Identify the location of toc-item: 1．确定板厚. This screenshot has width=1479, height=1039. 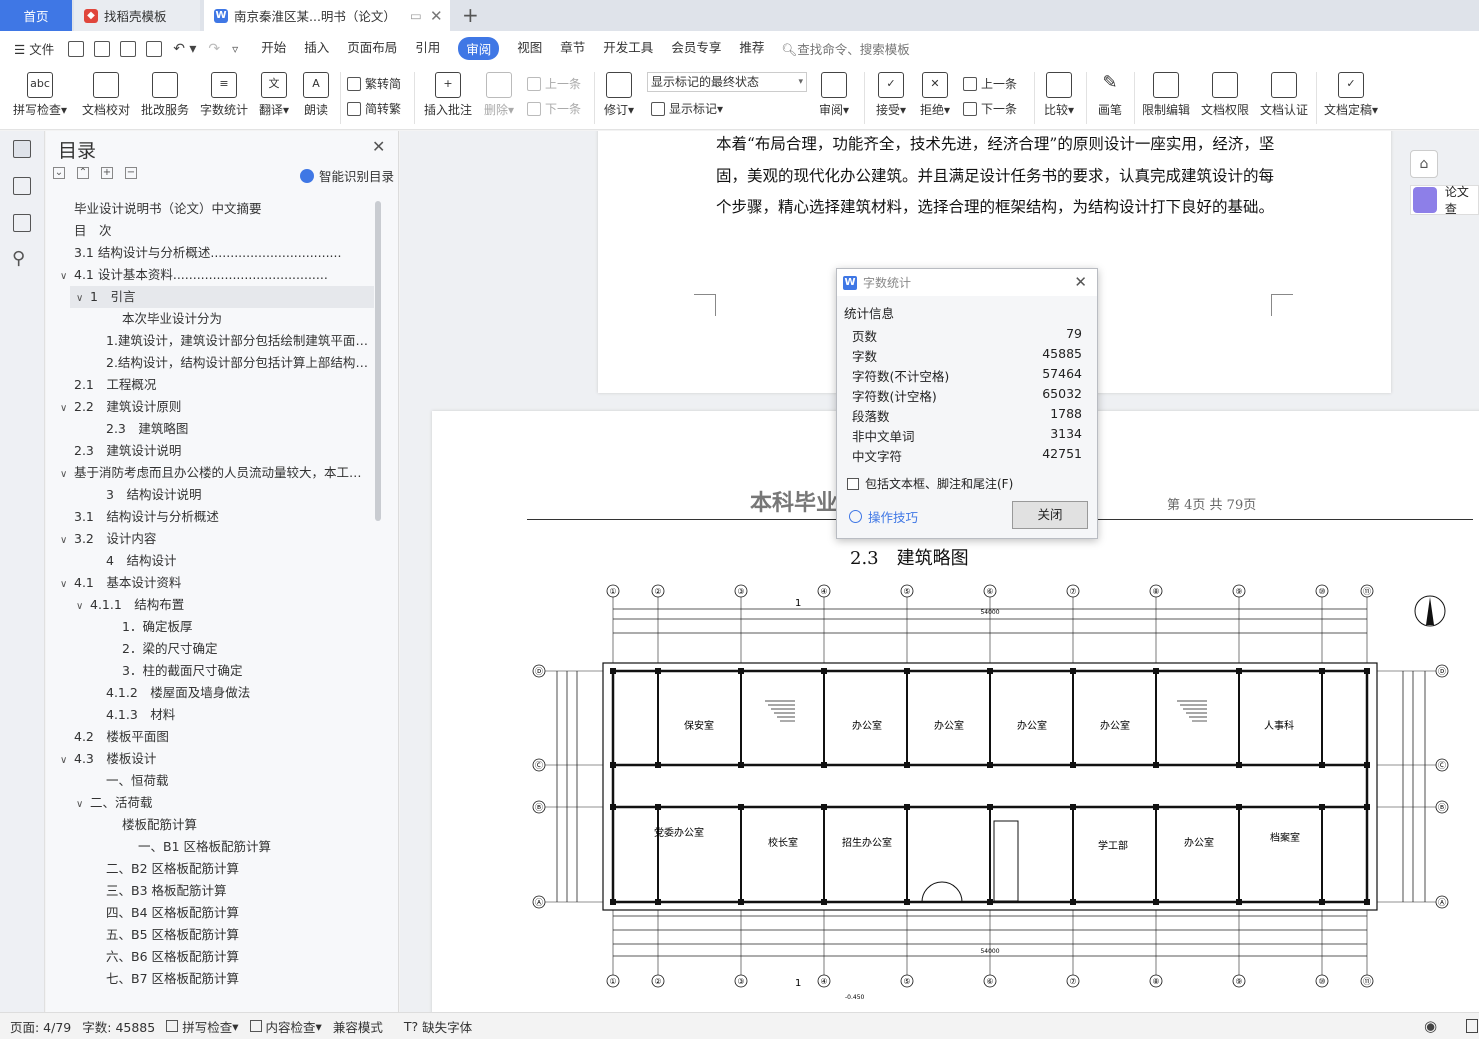
(208, 627).